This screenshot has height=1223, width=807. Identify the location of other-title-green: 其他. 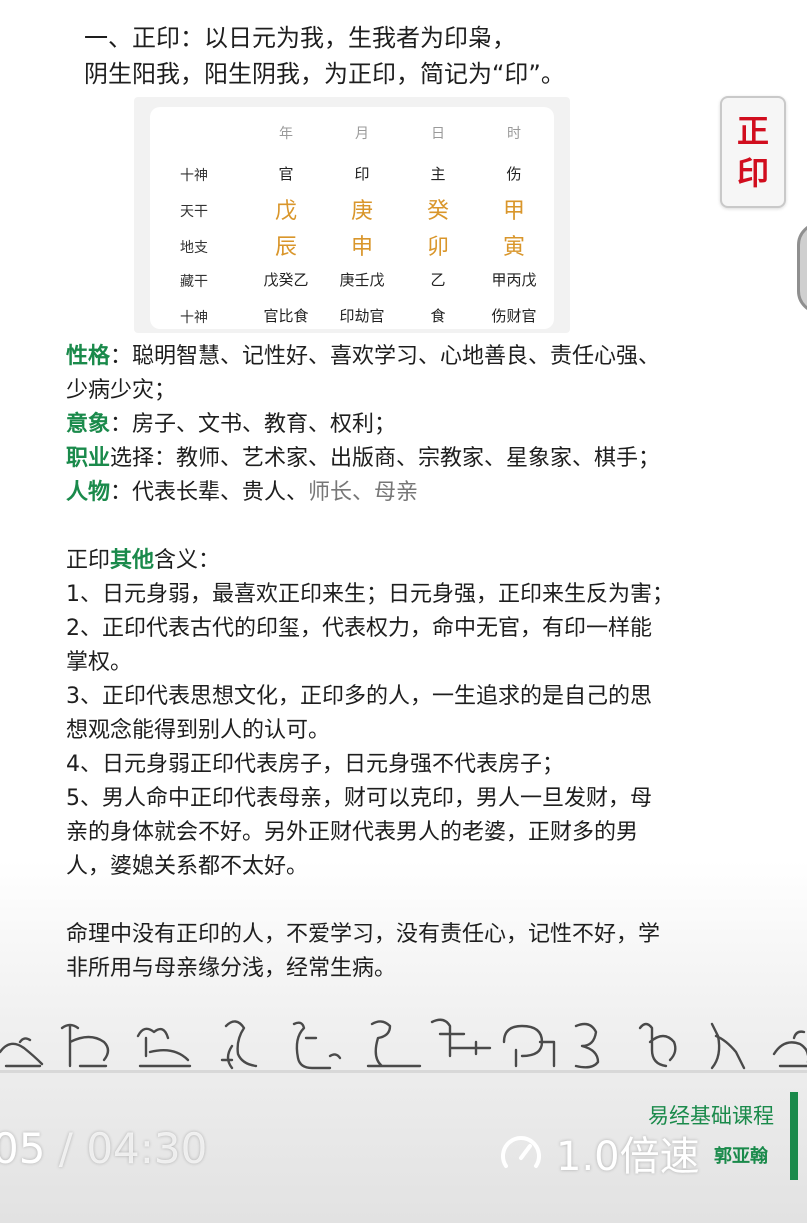
(132, 560).